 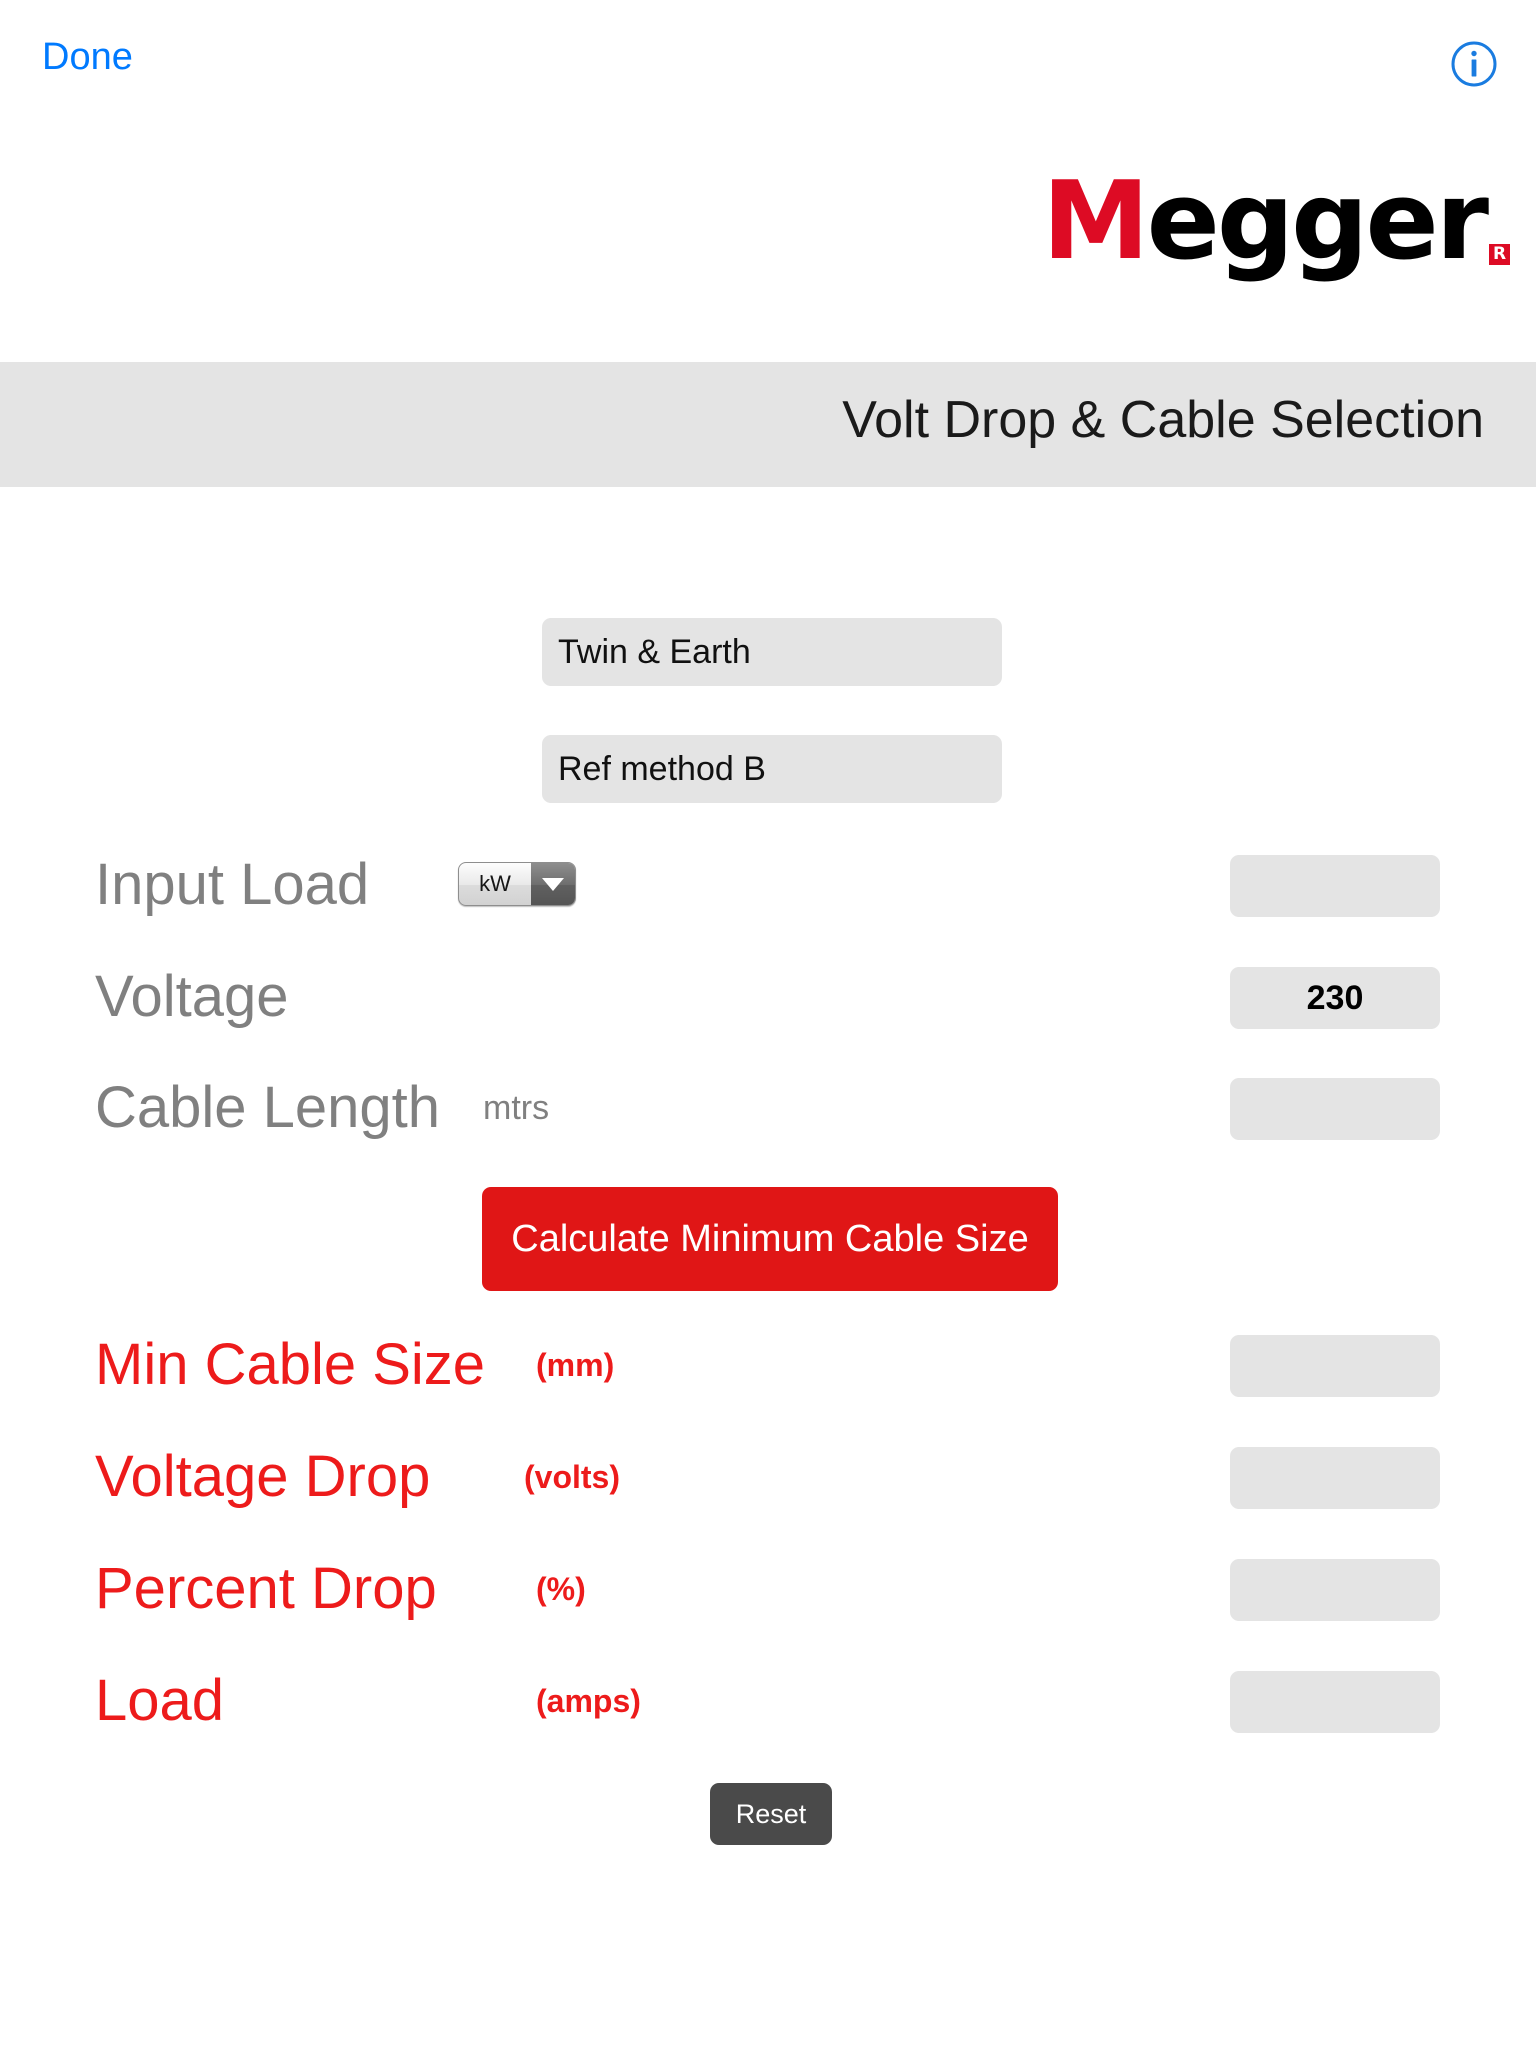 I want to click on cable-length-unit: mtrs, so click(x=516, y=1108).